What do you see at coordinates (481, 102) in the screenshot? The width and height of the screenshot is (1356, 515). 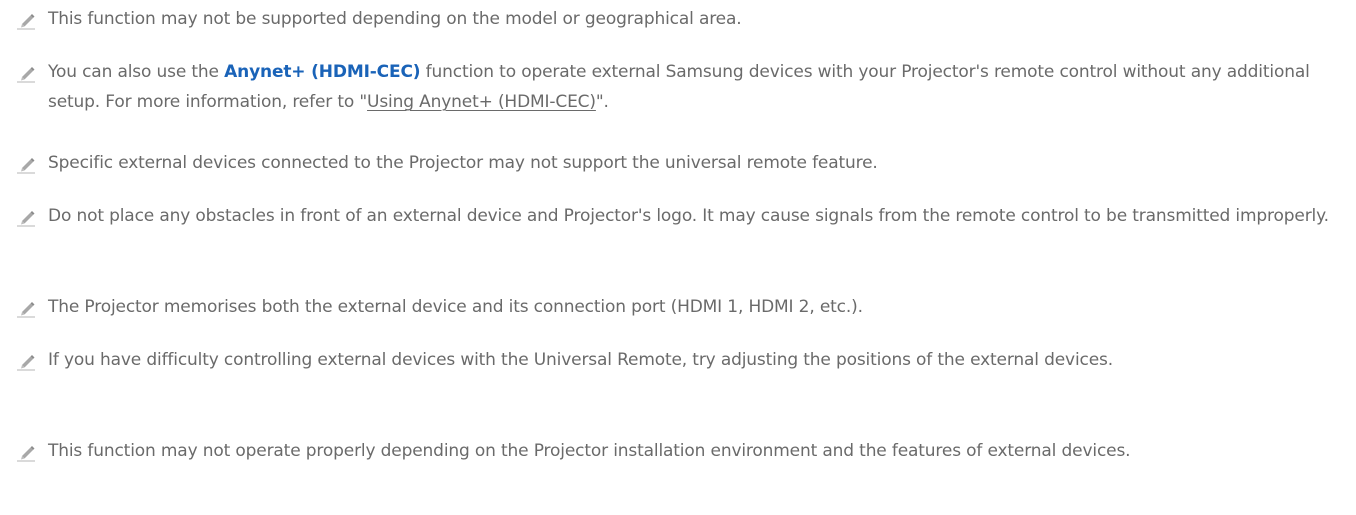 I see `anynet-reference-link: Using Anynet+ (HDMI-CEC)` at bounding box center [481, 102].